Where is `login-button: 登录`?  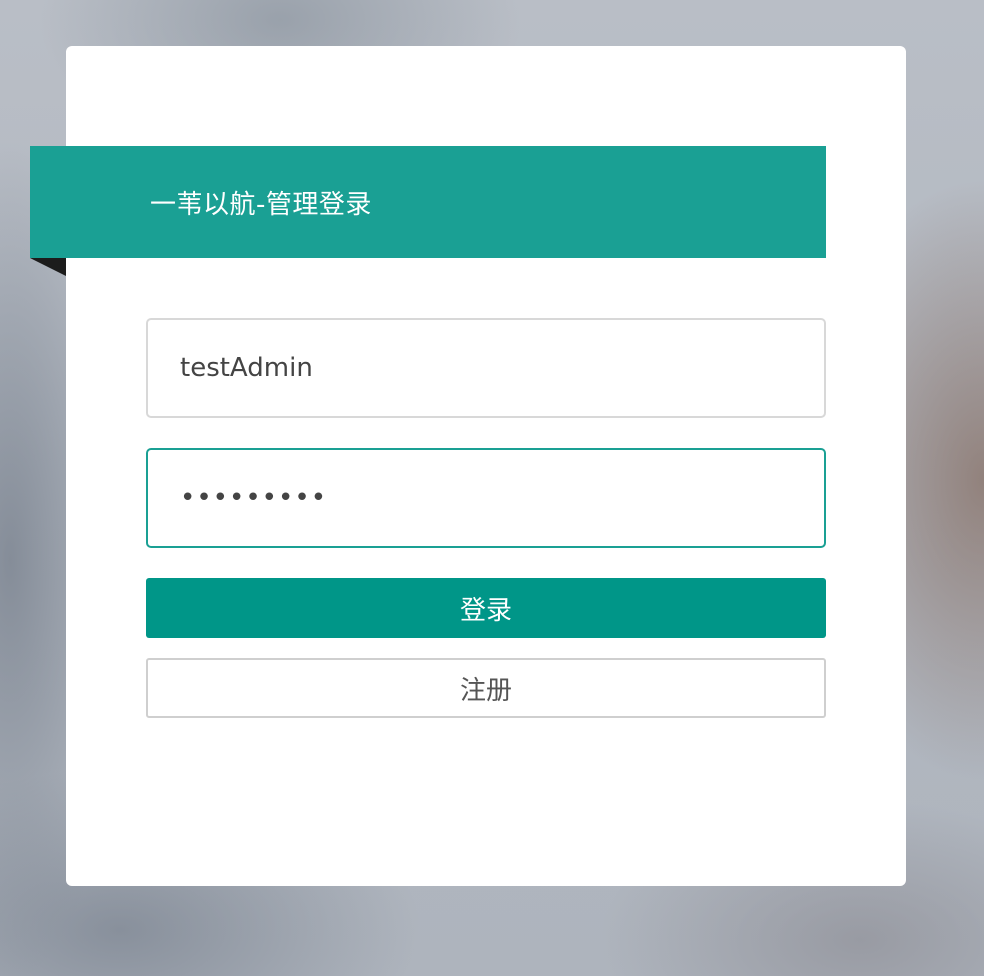 login-button: 登录 is located at coordinates (486, 608).